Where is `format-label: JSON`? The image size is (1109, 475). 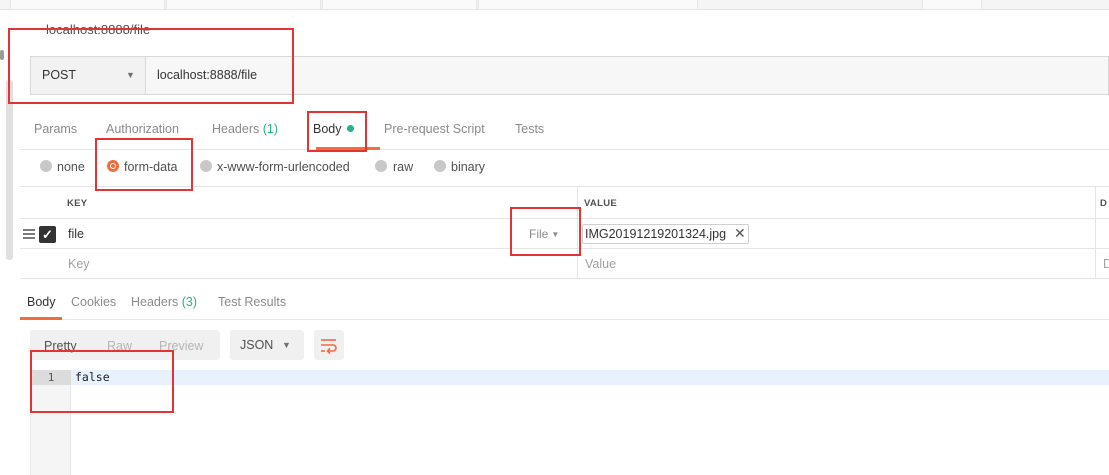 format-label: JSON is located at coordinates (257, 345).